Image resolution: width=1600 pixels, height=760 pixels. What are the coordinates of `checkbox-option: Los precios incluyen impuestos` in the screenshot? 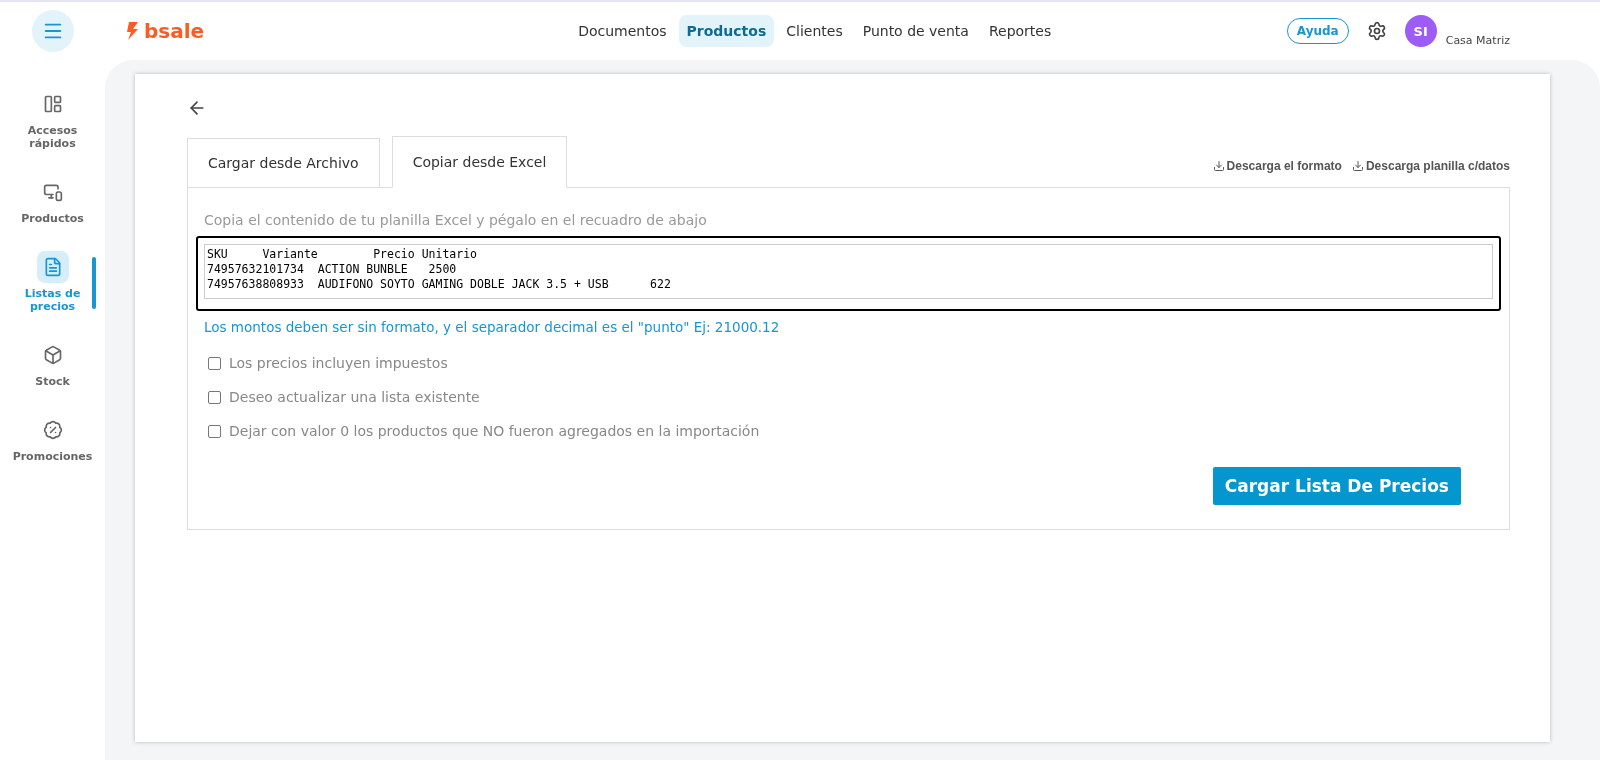 It's located at (854, 363).